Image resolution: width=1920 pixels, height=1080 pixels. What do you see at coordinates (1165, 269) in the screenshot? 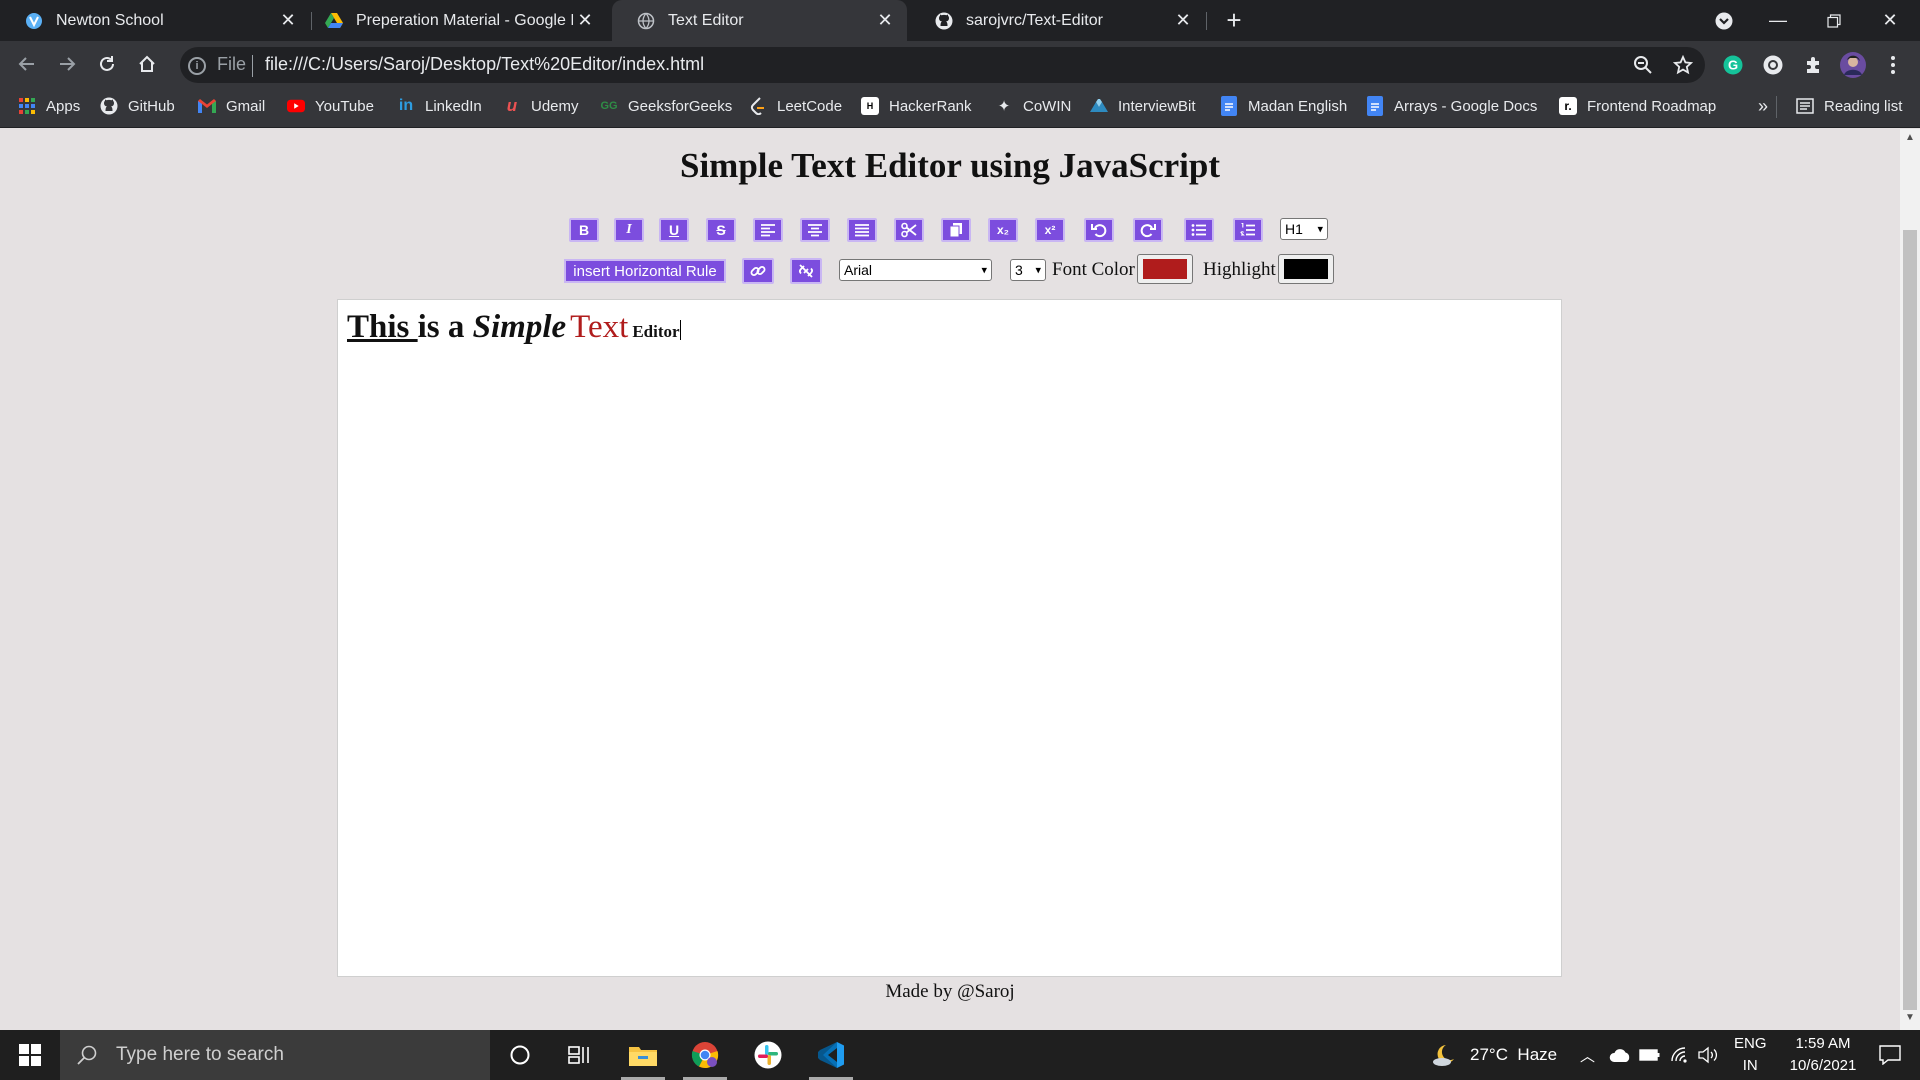
I see `font-color-picker` at bounding box center [1165, 269].